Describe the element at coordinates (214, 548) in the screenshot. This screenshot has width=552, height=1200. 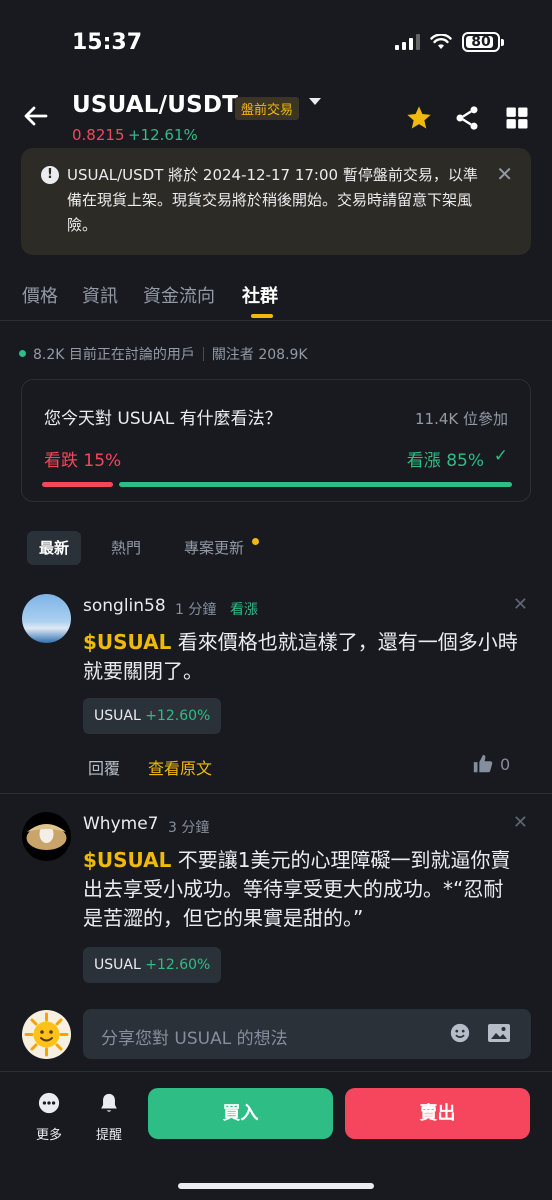
I see `filter-project-updates: 專案更新` at that location.